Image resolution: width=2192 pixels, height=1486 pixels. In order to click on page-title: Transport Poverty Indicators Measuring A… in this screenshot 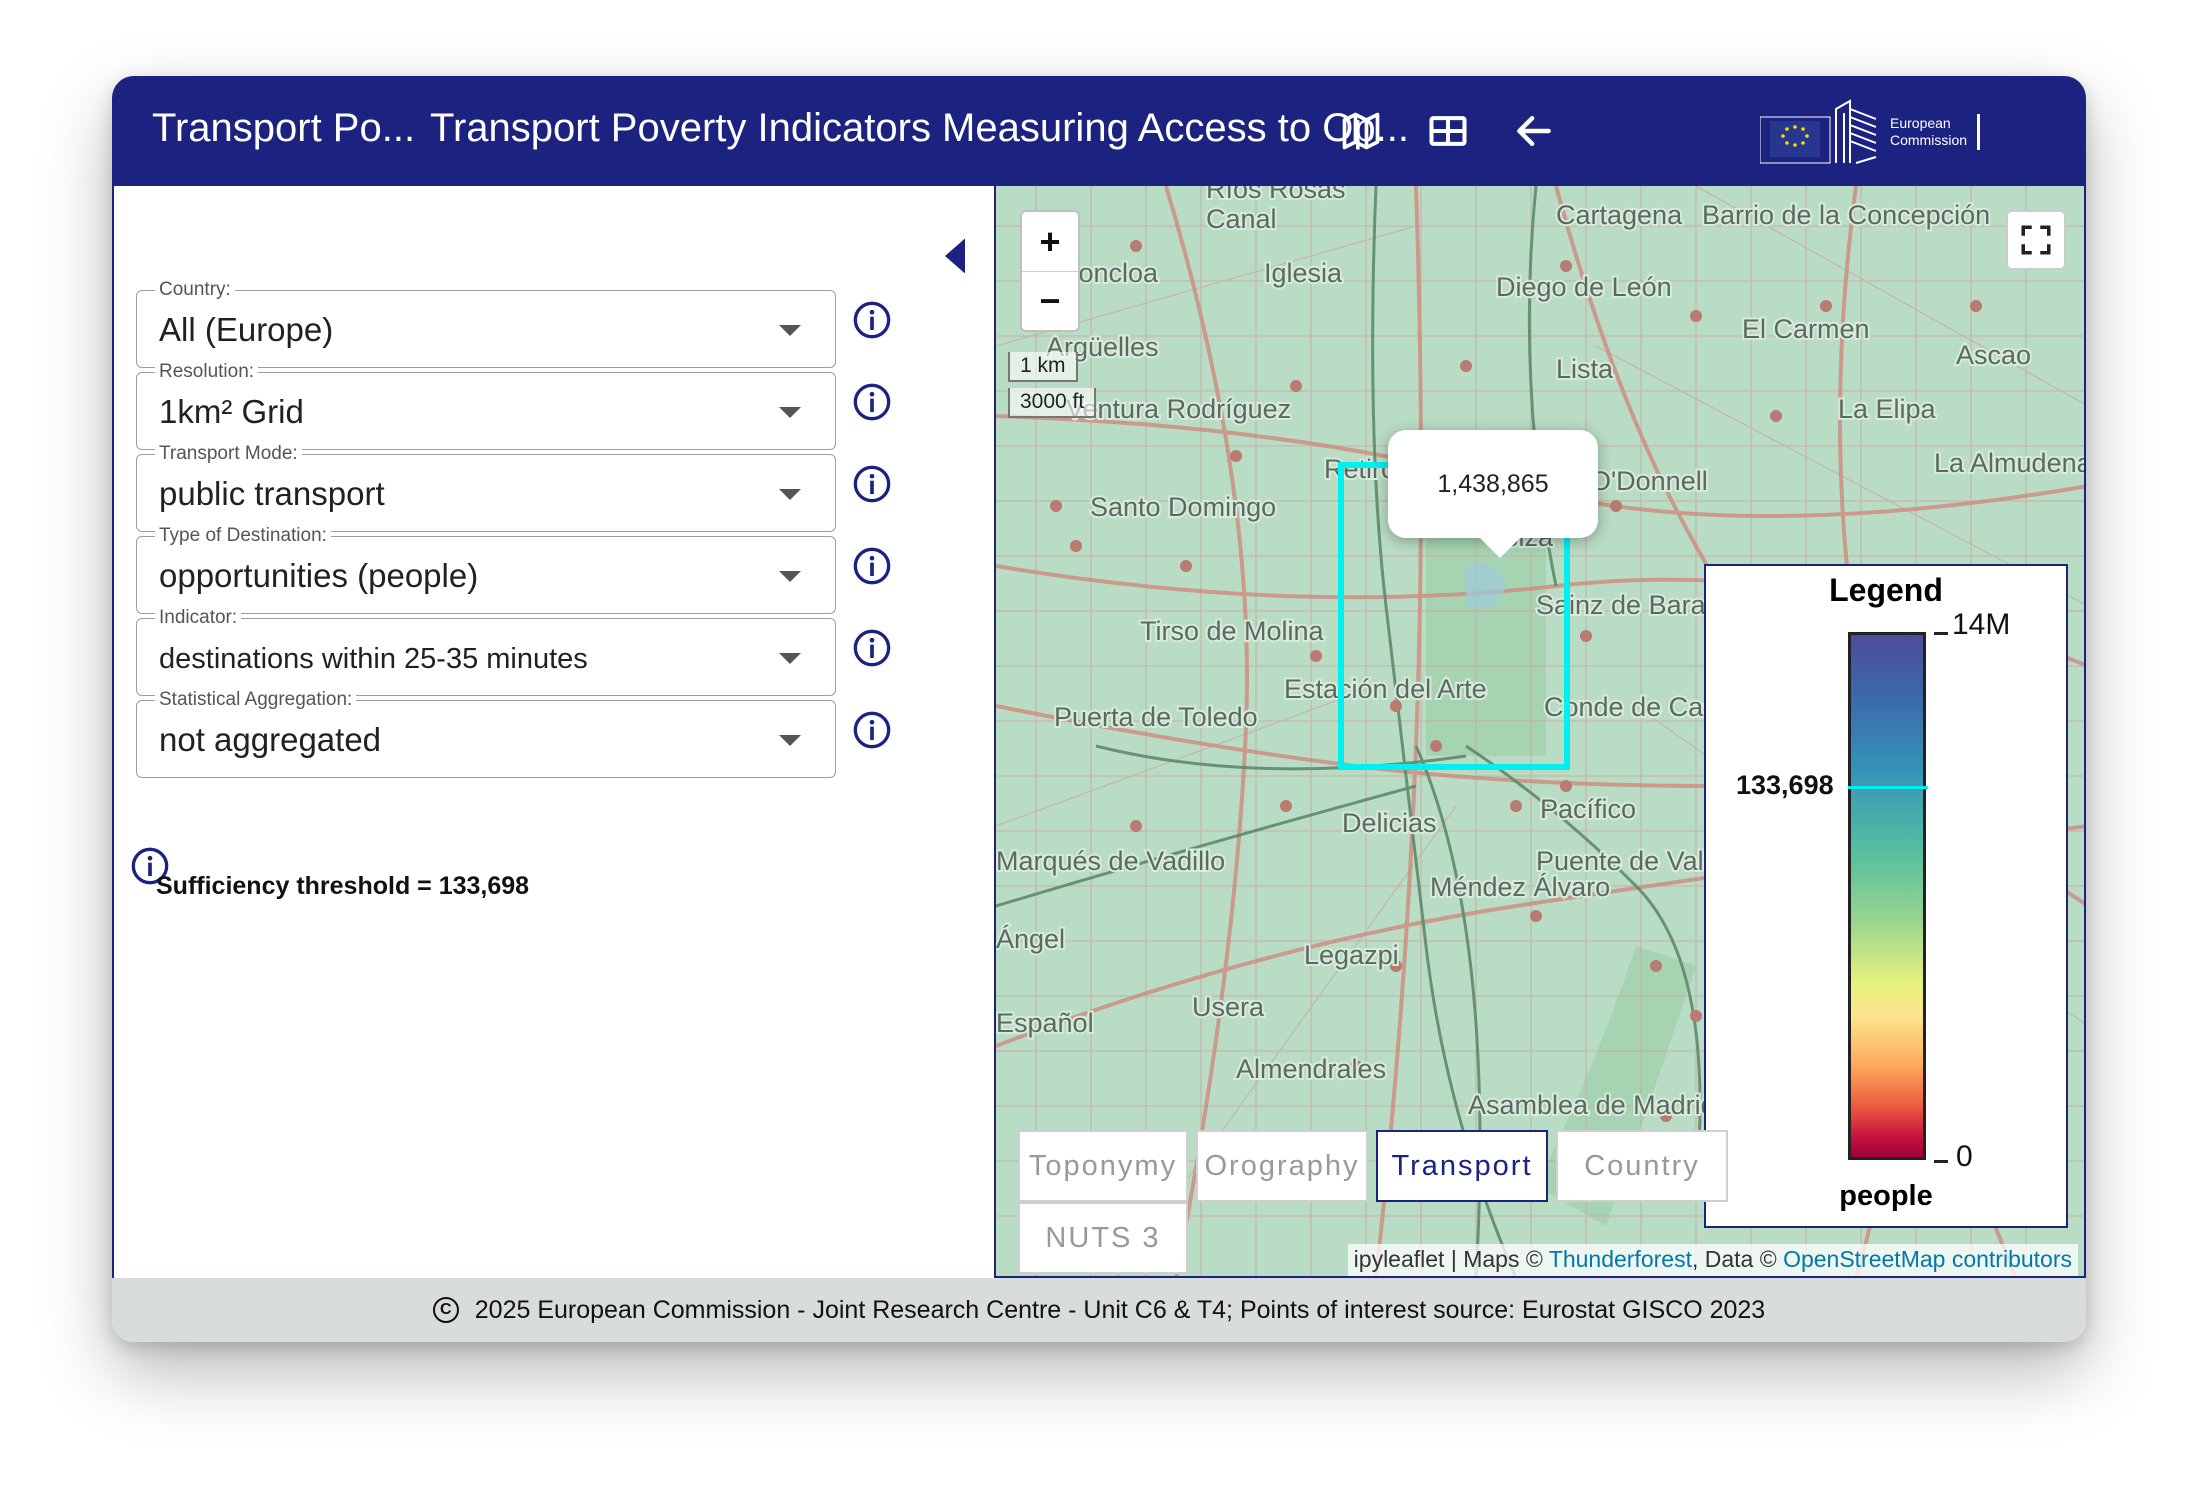, I will do `click(919, 128)`.